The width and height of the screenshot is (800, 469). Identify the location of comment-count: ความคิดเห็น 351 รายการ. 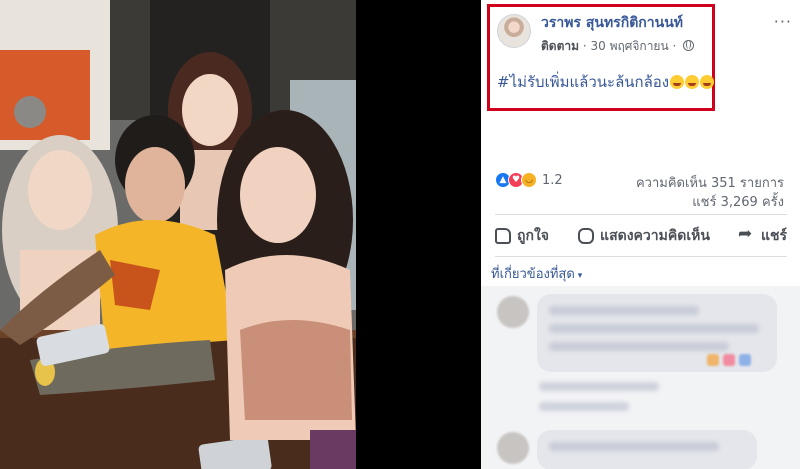
(710, 183).